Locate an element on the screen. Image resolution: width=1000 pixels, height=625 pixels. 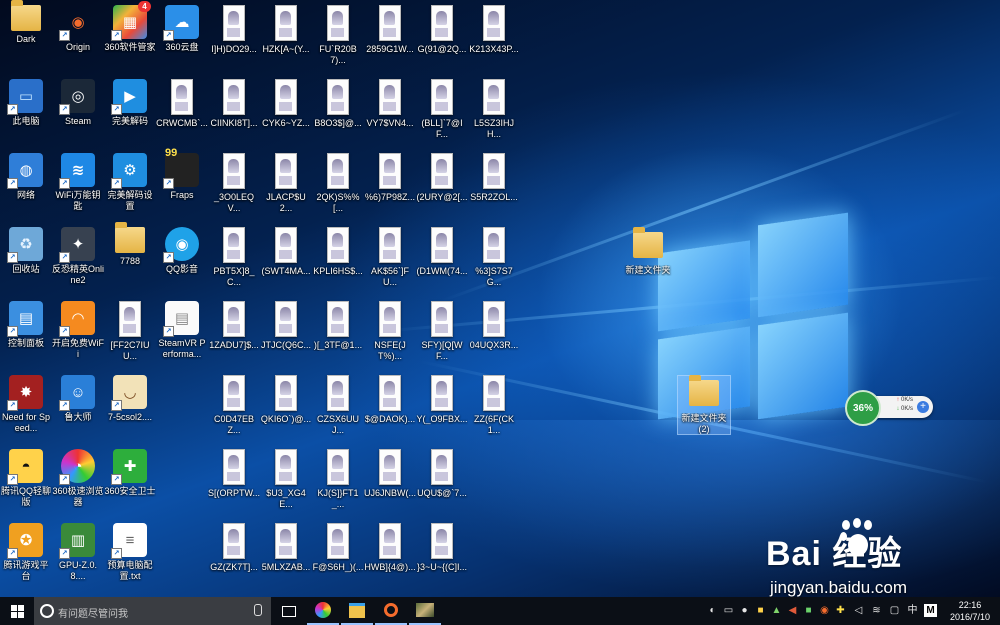
desktop-icon-media-player: ▶ ↗ 完美解码 is located at coordinates (130, 103).